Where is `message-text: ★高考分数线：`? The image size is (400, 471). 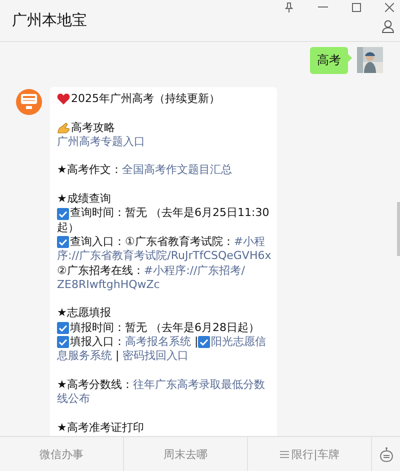
message-text: ★高考分数线： is located at coordinates (95, 385).